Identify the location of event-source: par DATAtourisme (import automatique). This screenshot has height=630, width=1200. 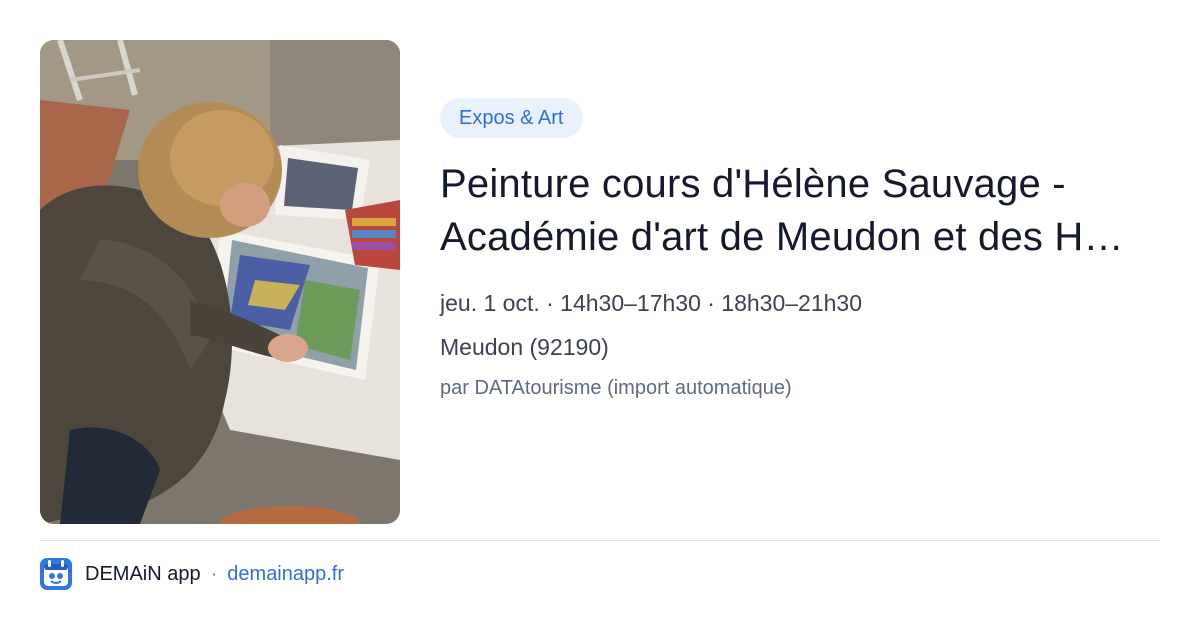
(616, 388).